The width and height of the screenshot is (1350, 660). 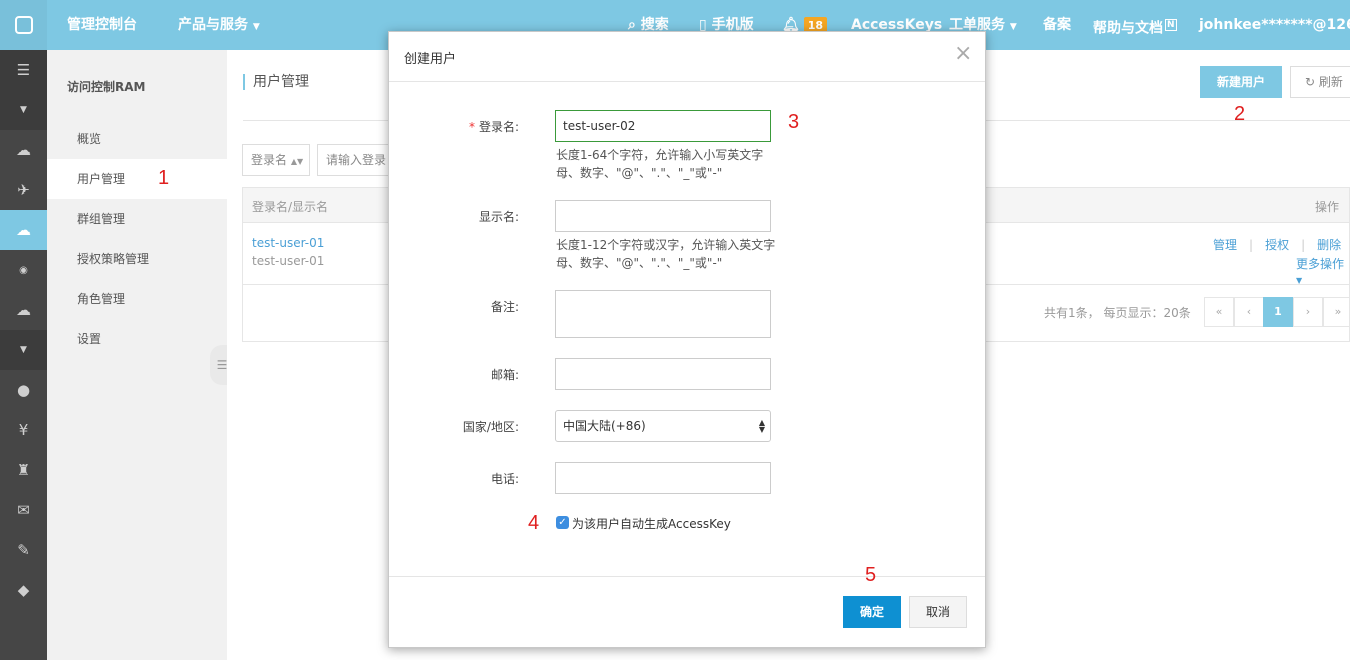 I want to click on email-label: 邮箱:, so click(x=504, y=375).